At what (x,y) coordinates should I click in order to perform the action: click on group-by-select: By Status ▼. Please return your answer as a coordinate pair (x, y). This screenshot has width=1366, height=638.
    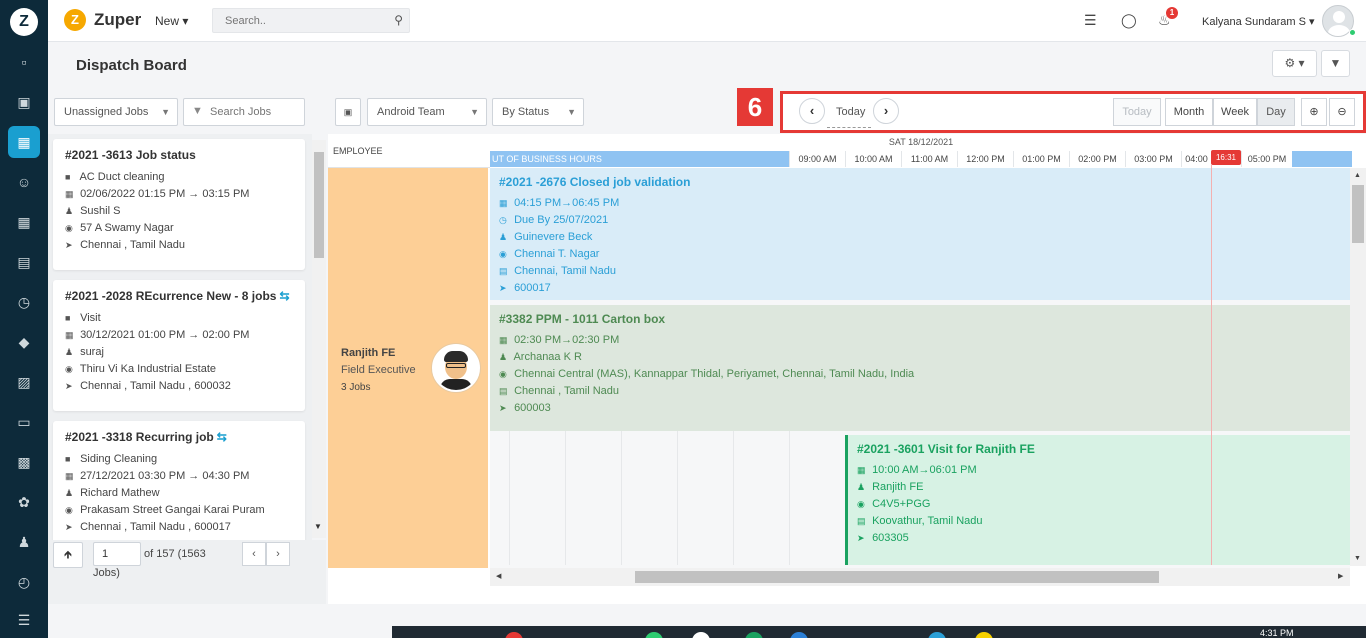
    Looking at the image, I should click on (538, 112).